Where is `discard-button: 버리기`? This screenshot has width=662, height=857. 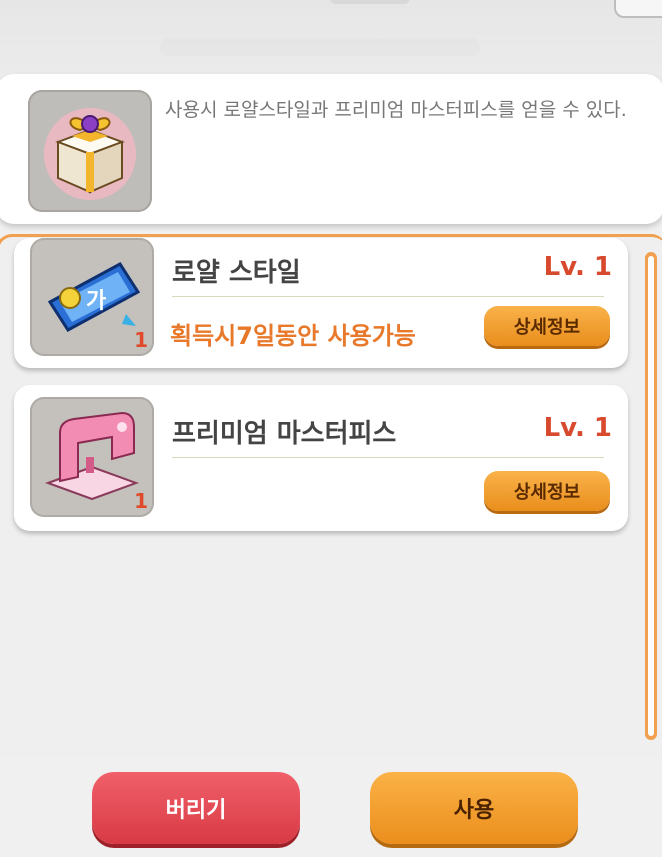
discard-button: 버리기 is located at coordinates (196, 808).